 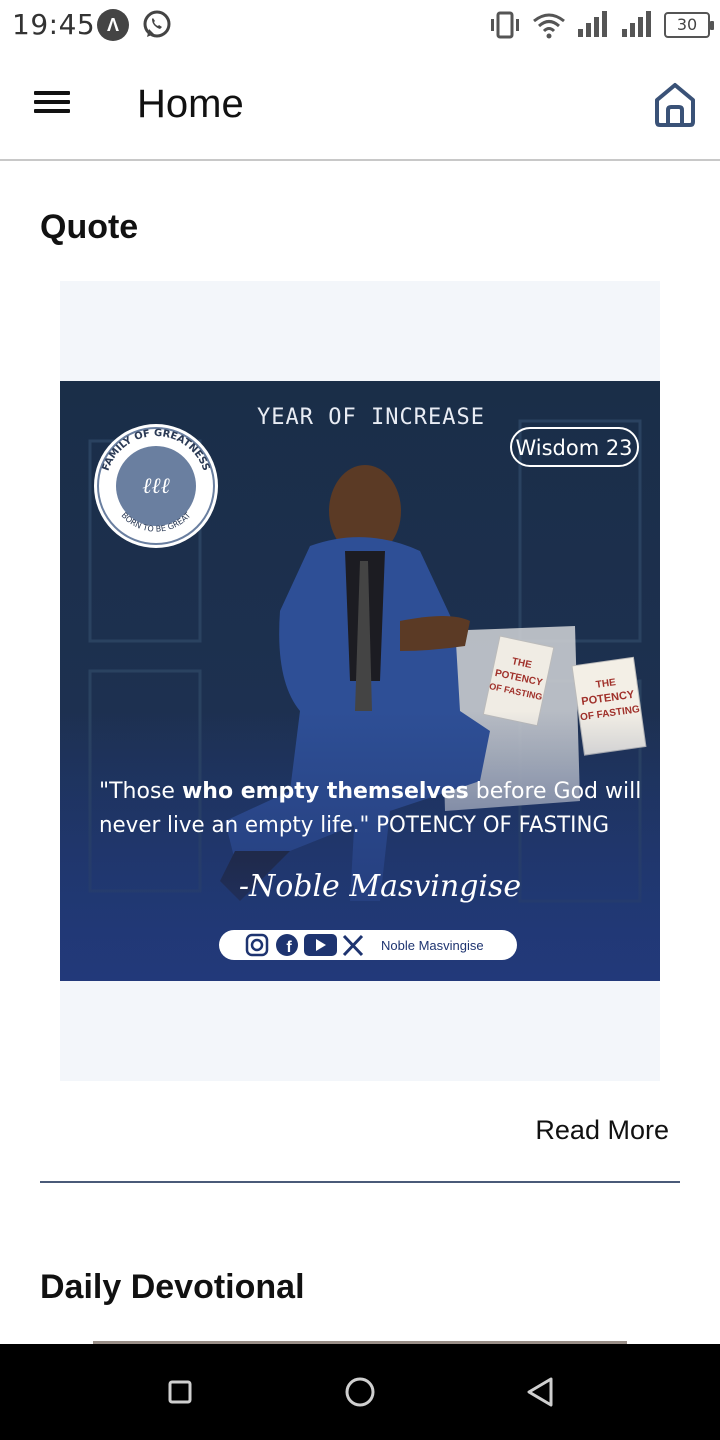 I want to click on status-time: 19:45, so click(x=54, y=24).